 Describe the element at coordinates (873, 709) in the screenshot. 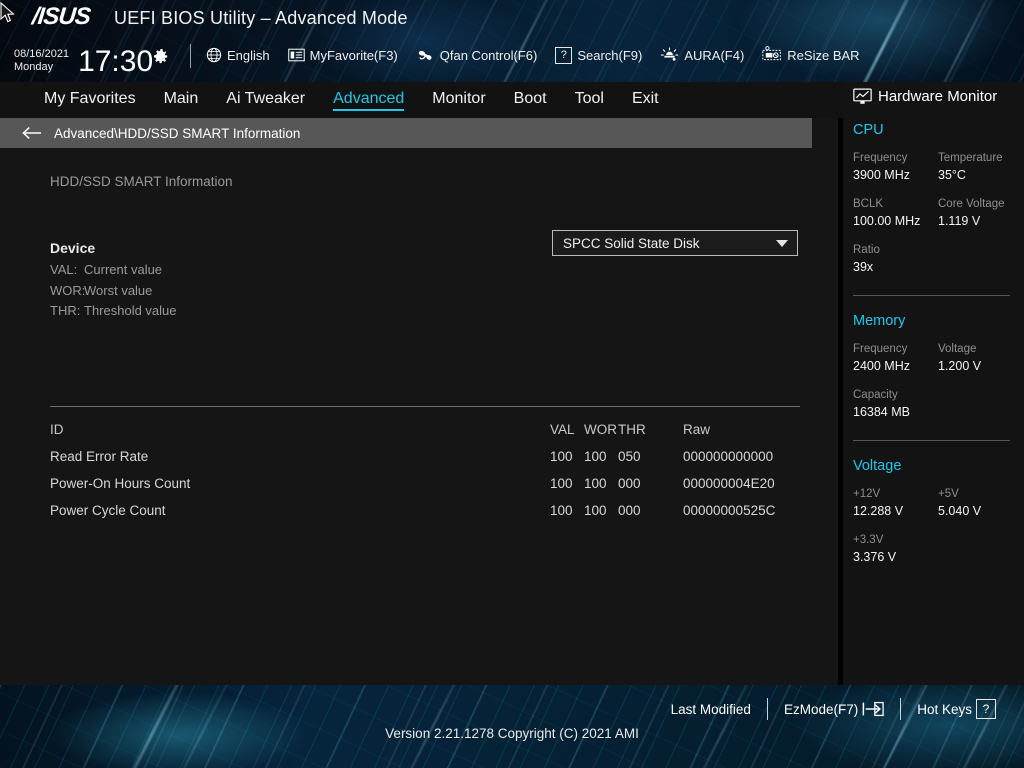

I see `exit-arrow-icon` at that location.